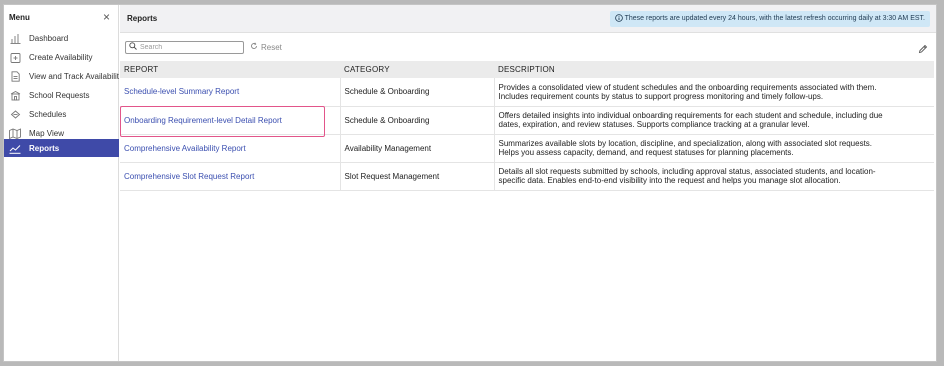 Image resolution: width=944 pixels, height=366 pixels. Describe the element at coordinates (15, 95) in the screenshot. I see `school-icon` at that location.